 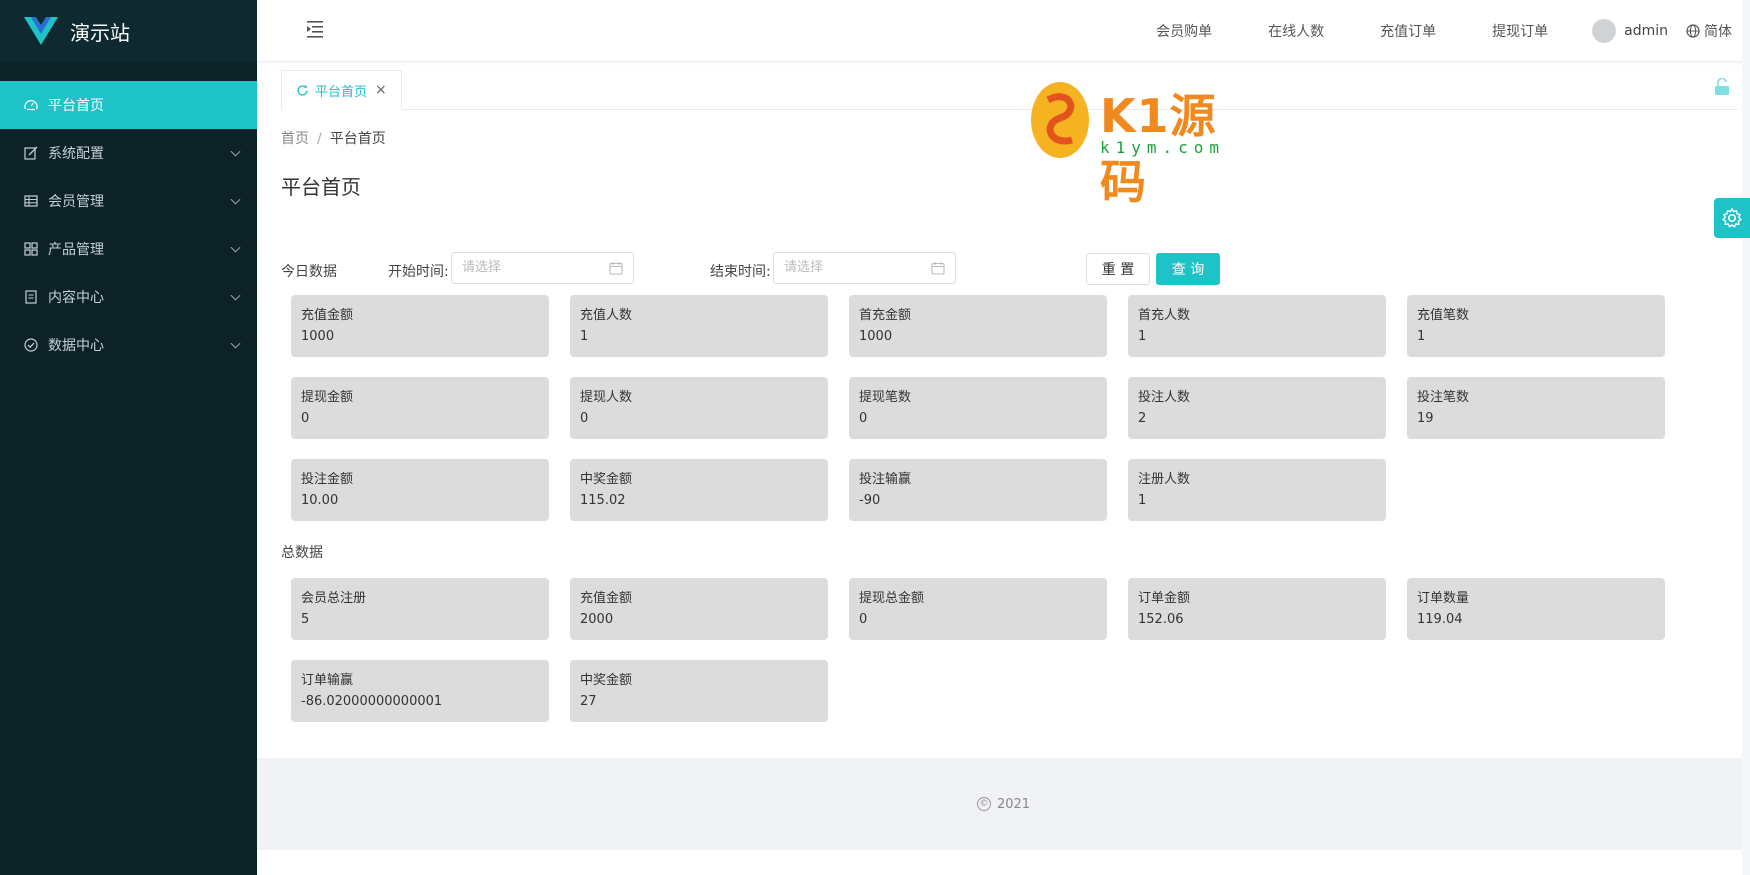 I want to click on check-circle-icon, so click(x=31, y=345).